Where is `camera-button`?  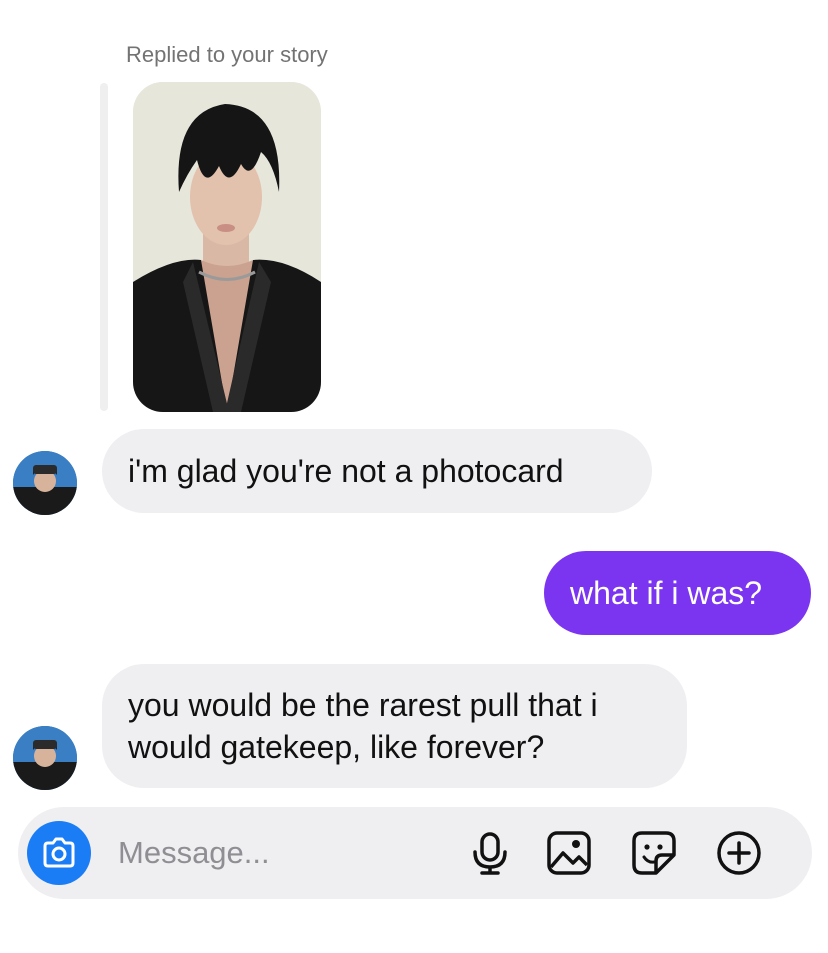 camera-button is located at coordinates (59, 853).